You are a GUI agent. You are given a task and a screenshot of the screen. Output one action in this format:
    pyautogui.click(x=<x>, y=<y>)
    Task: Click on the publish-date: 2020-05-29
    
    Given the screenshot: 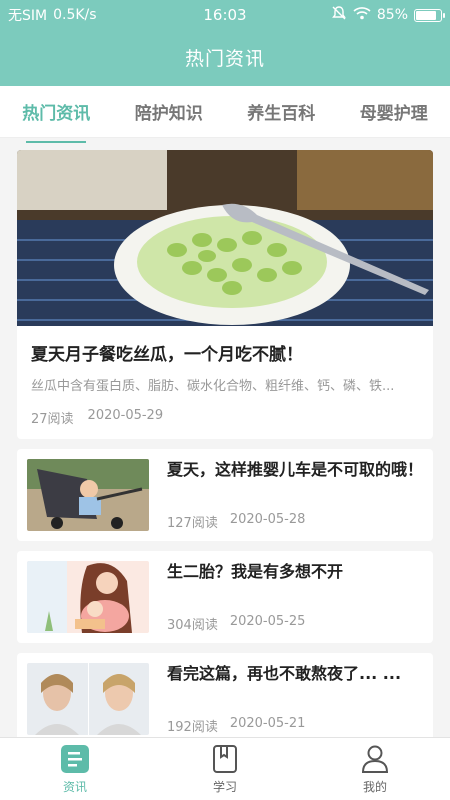 What is the action you would take?
    pyautogui.click(x=125, y=415)
    